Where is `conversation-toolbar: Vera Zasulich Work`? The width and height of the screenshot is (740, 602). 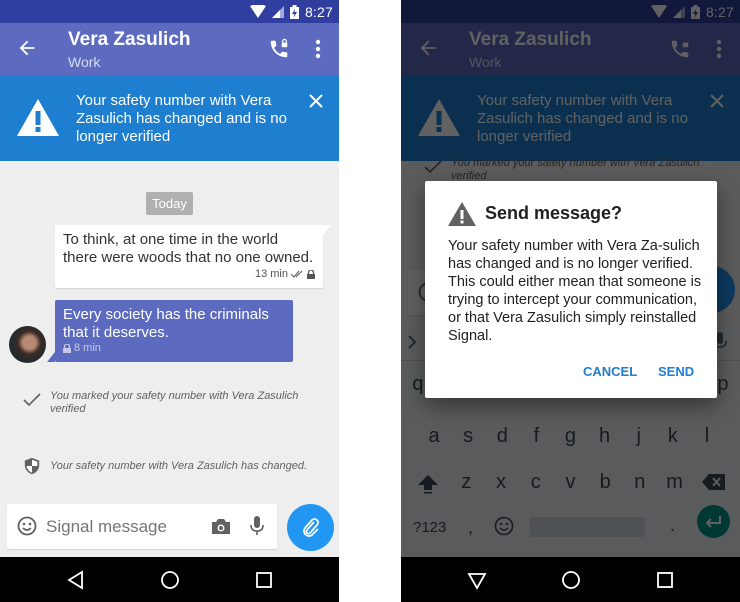 conversation-toolbar: Vera Zasulich Work is located at coordinates (169, 49).